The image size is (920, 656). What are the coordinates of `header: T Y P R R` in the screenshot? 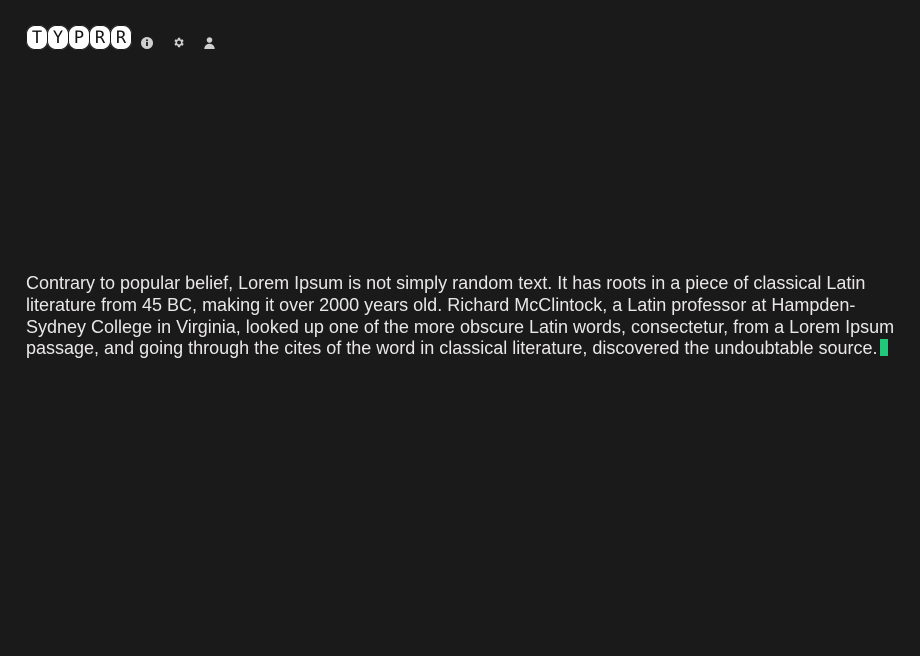 It's located at (129, 37).